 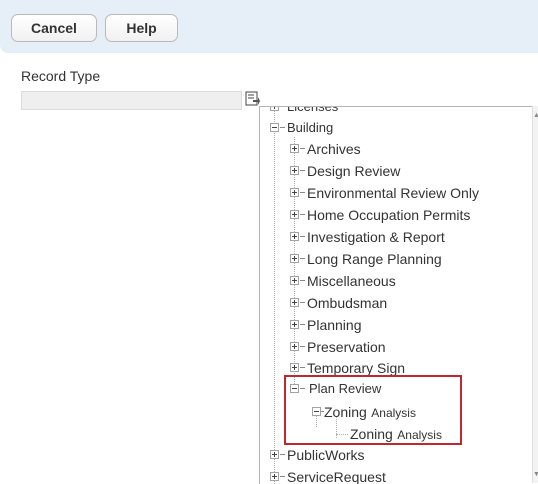 What do you see at coordinates (326, 455) in the screenshot?
I see `tree-node-label: PublicWorks` at bounding box center [326, 455].